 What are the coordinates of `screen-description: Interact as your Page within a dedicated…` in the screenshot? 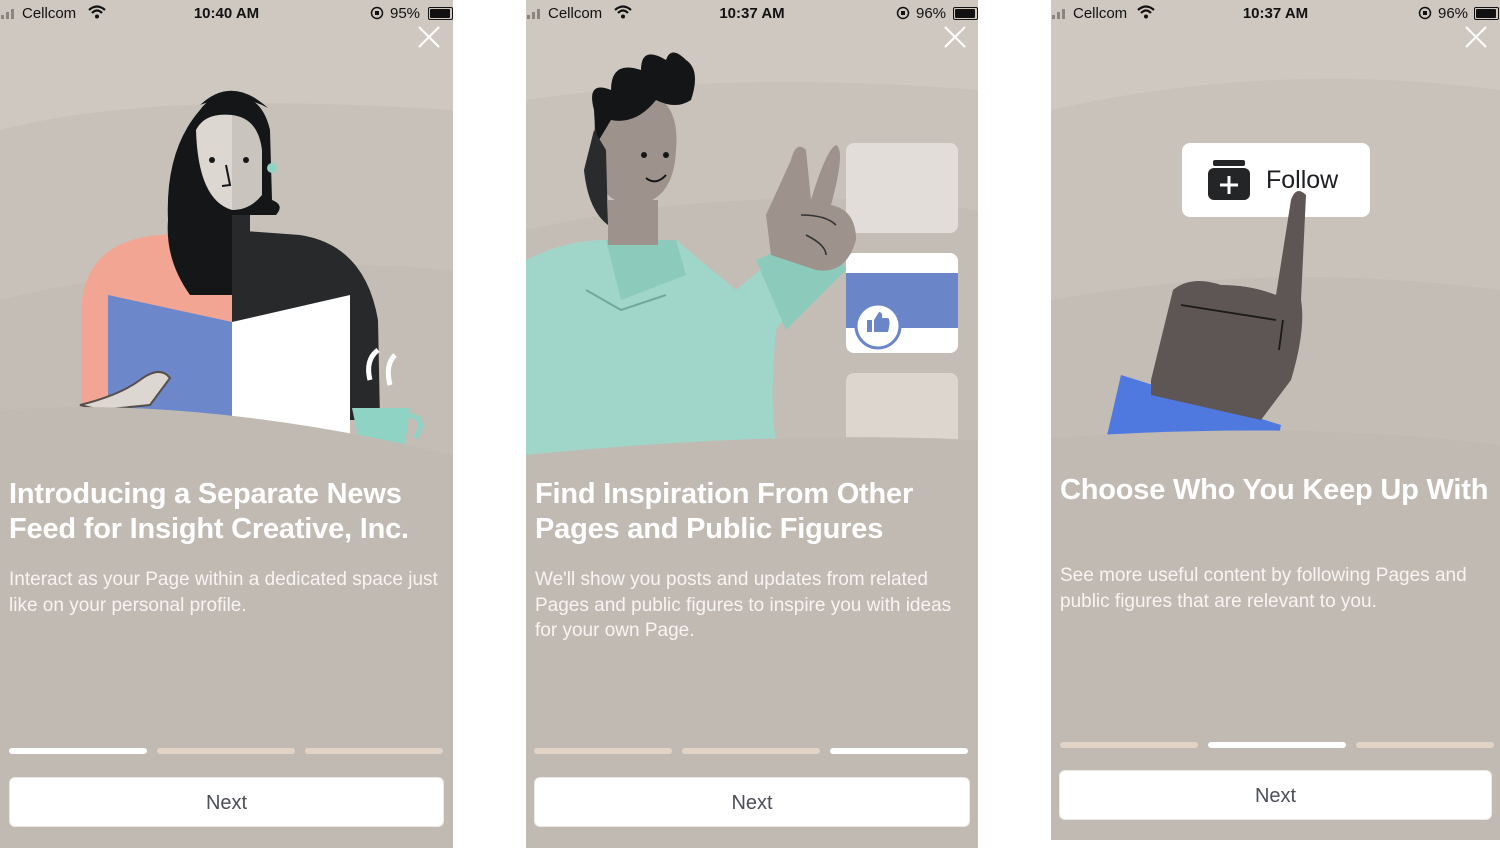 It's located at (223, 592).